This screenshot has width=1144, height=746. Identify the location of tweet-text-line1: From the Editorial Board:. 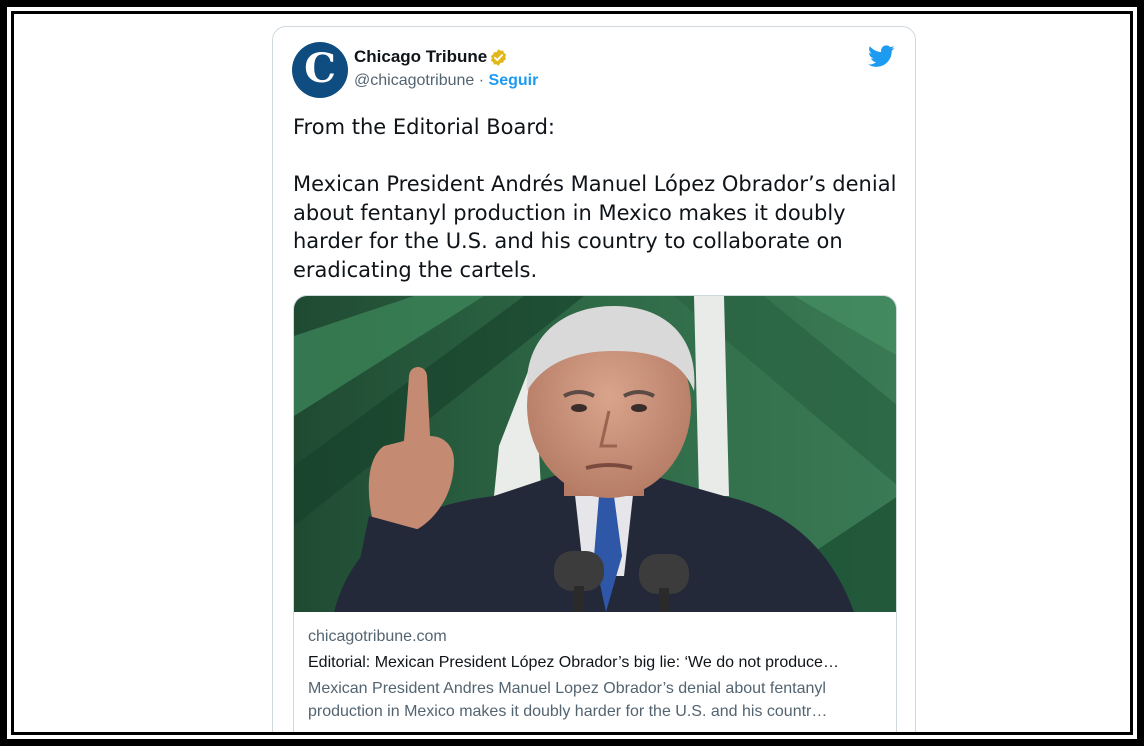
(424, 127).